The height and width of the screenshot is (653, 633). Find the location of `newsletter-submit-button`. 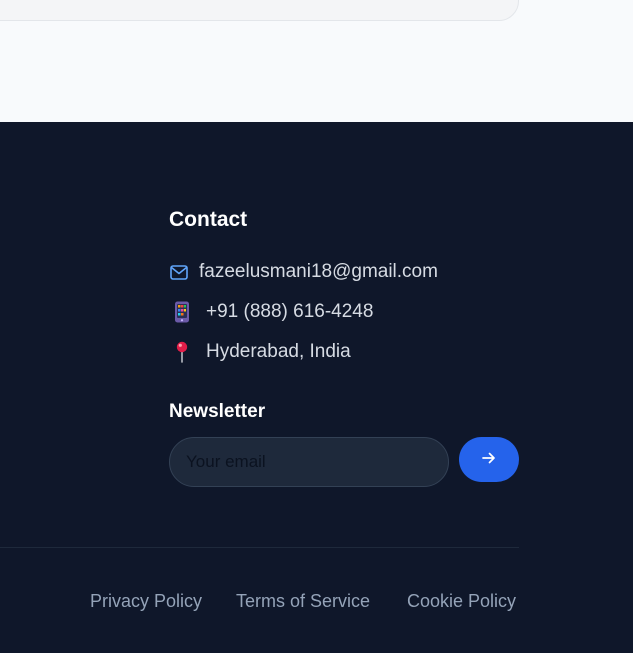

newsletter-submit-button is located at coordinates (489, 459).